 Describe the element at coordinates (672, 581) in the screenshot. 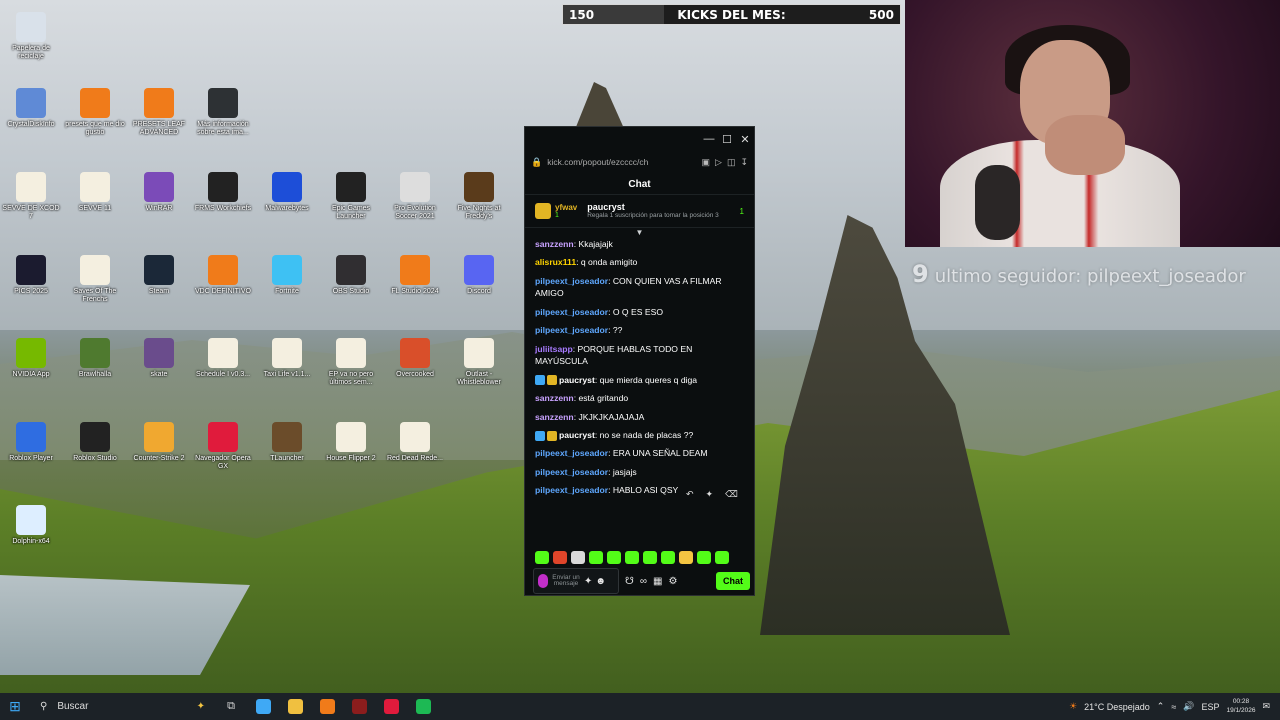

I see `gear-icon: ⚙` at that location.